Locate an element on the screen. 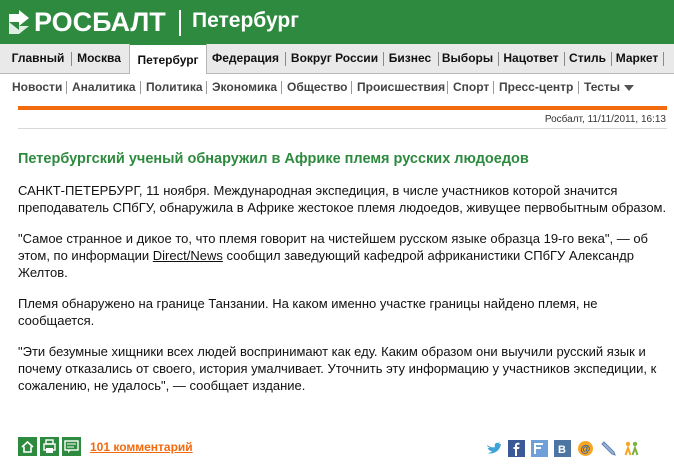  subnav-tests-label: Тесты is located at coordinates (602, 87).